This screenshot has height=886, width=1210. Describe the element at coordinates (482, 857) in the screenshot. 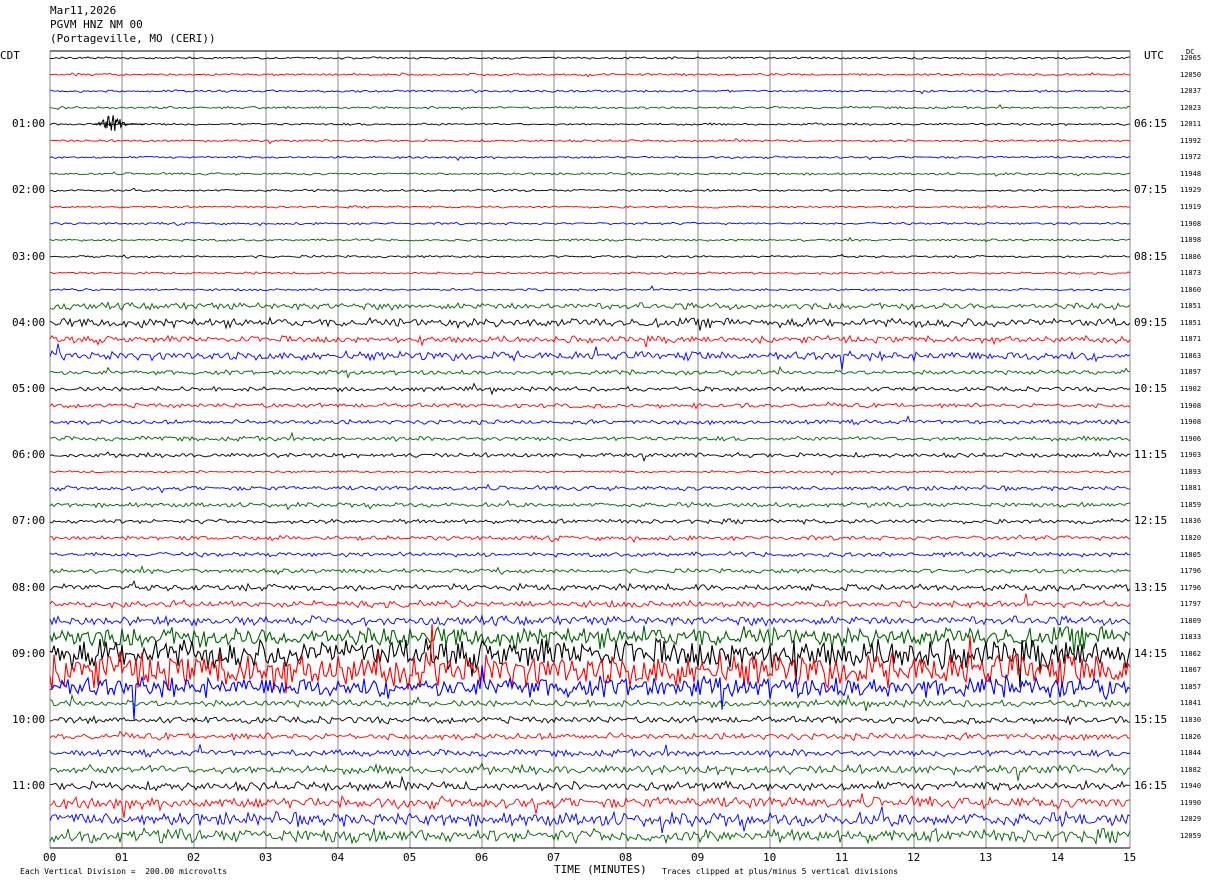

I see `x-tick-label: 06` at that location.